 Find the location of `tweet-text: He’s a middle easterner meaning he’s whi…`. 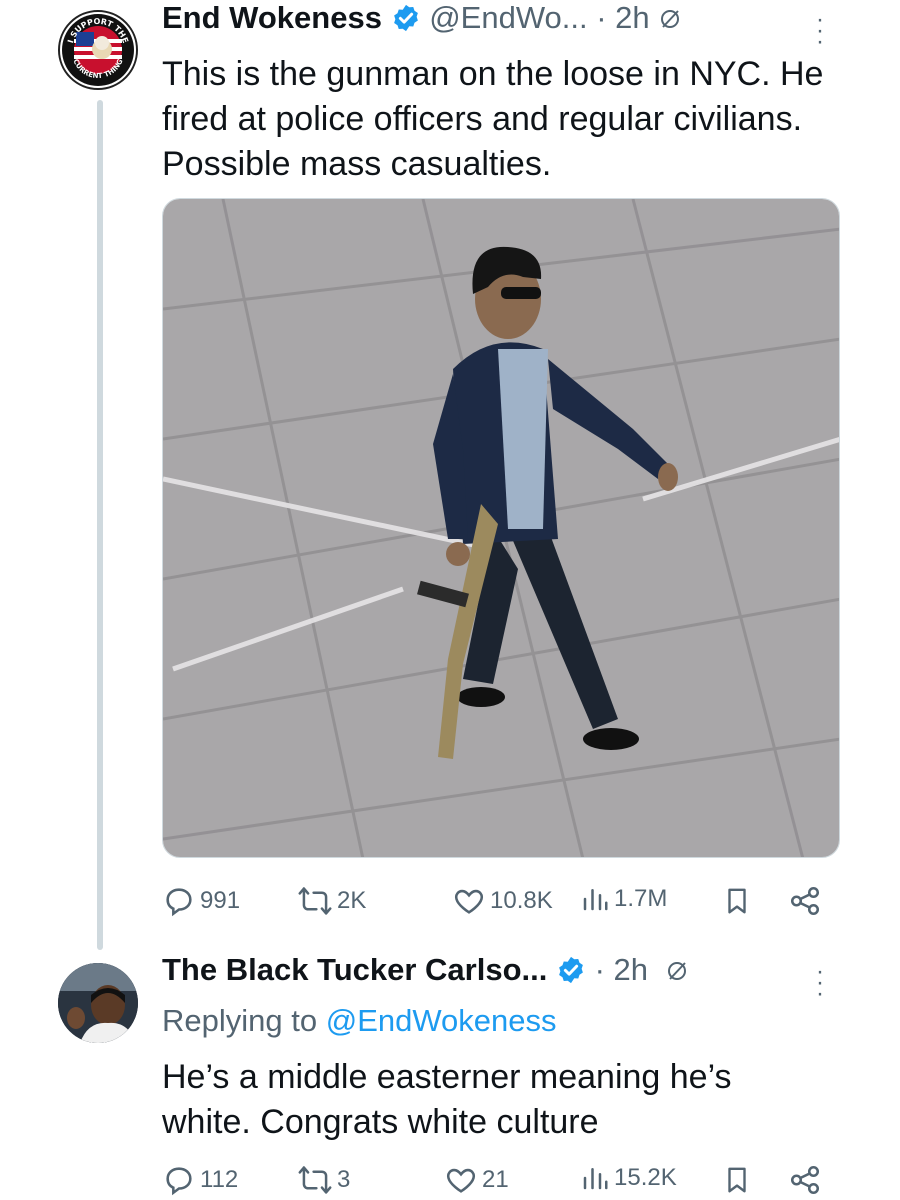

tweet-text: He’s a middle easterner meaning he’s whi… is located at coordinates (447, 1099).